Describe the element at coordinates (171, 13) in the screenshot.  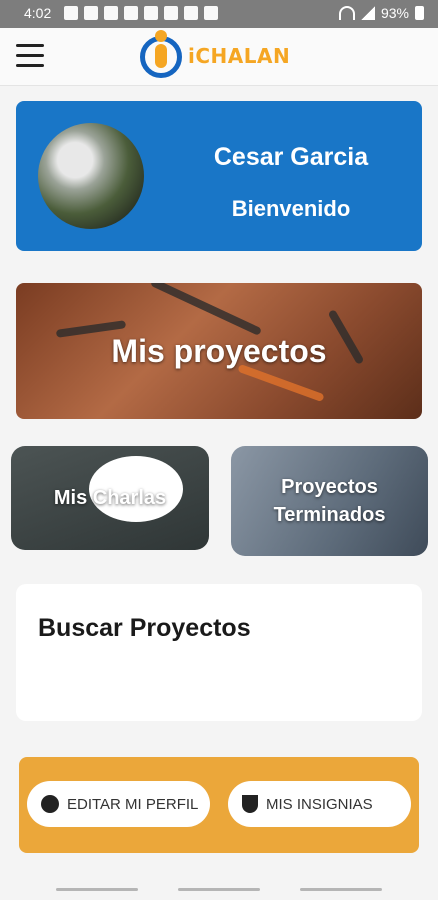
I see `person-icon` at that location.